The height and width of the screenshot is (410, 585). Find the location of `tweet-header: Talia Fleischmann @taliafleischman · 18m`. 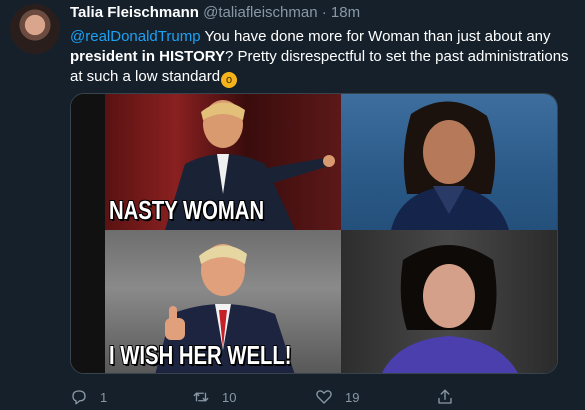

tweet-header: Talia Fleischmann @taliafleischman · 18m is located at coordinates (215, 12).